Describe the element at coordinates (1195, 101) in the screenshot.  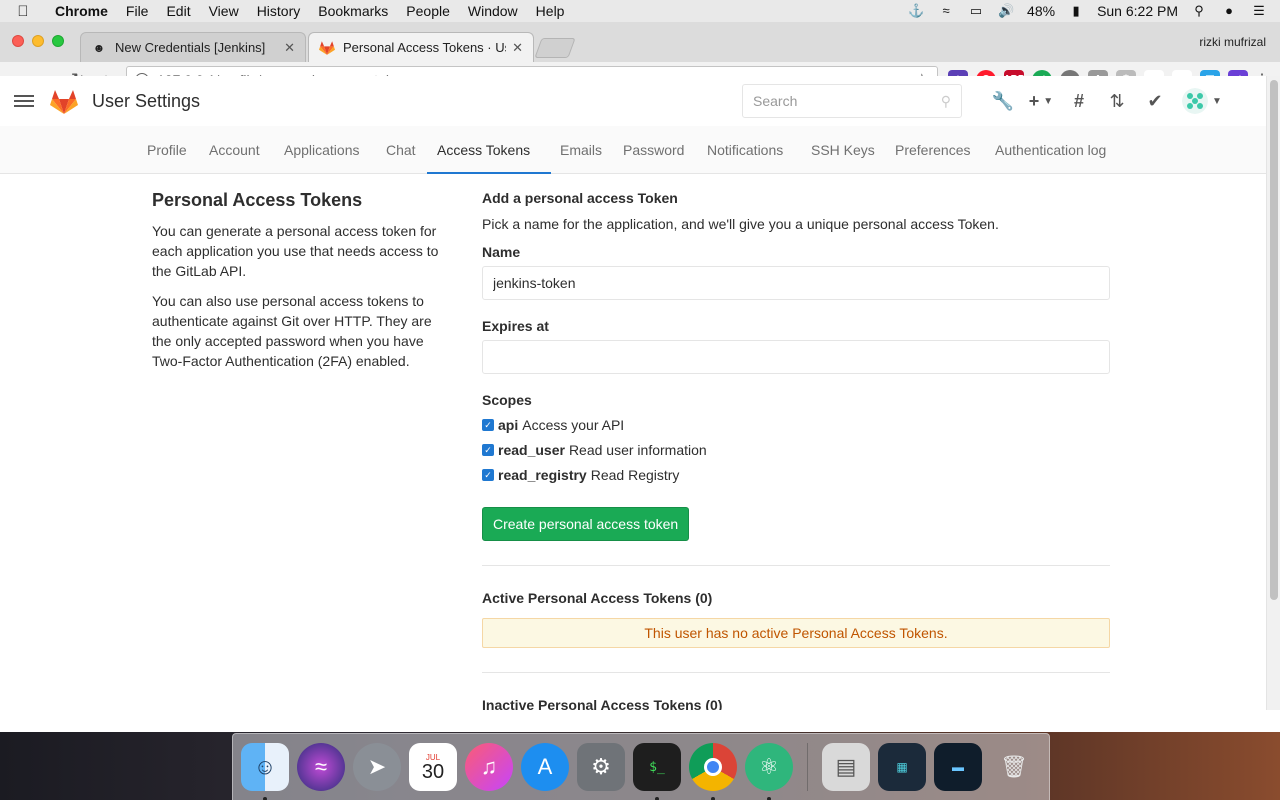
I see `avatar` at that location.